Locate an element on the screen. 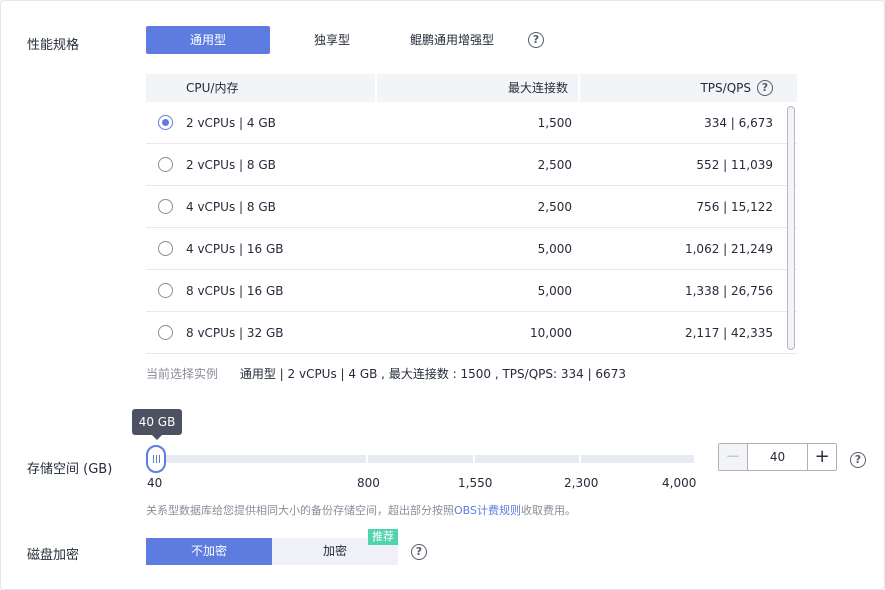 This screenshot has width=885, height=590. storage-input: 40 is located at coordinates (777, 457).